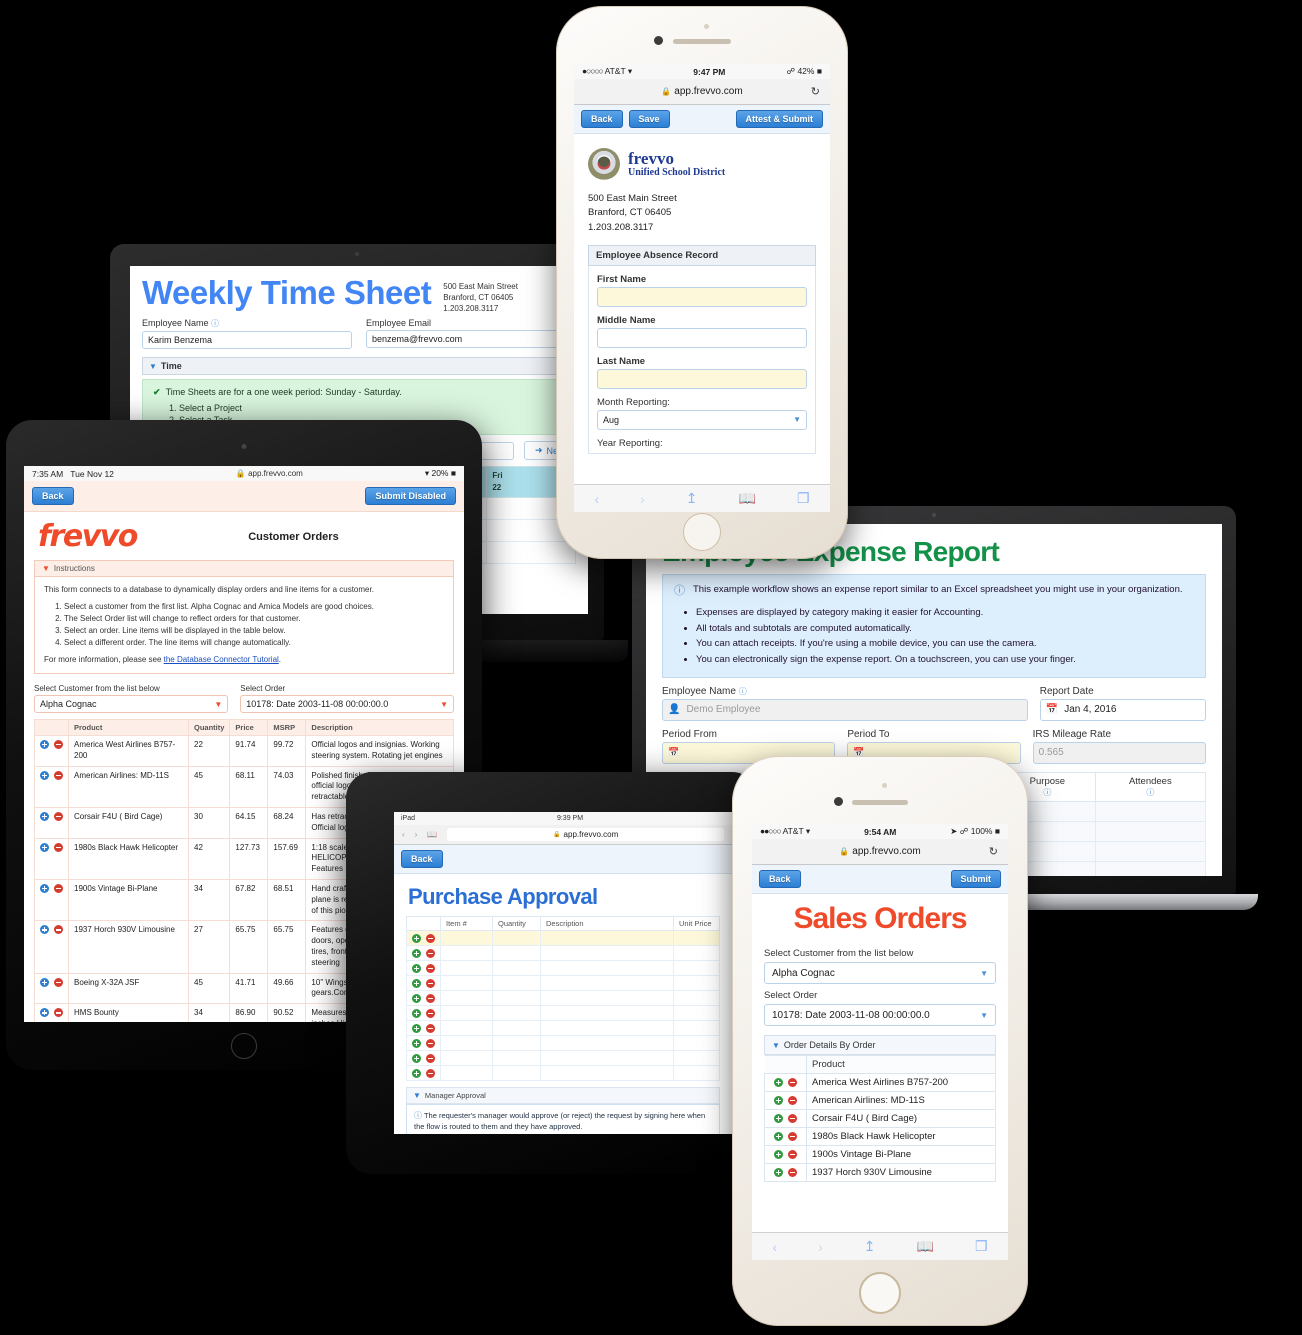  Describe the element at coordinates (359, 366) in the screenshot. I see `section-header-time: ▼ Time` at that location.